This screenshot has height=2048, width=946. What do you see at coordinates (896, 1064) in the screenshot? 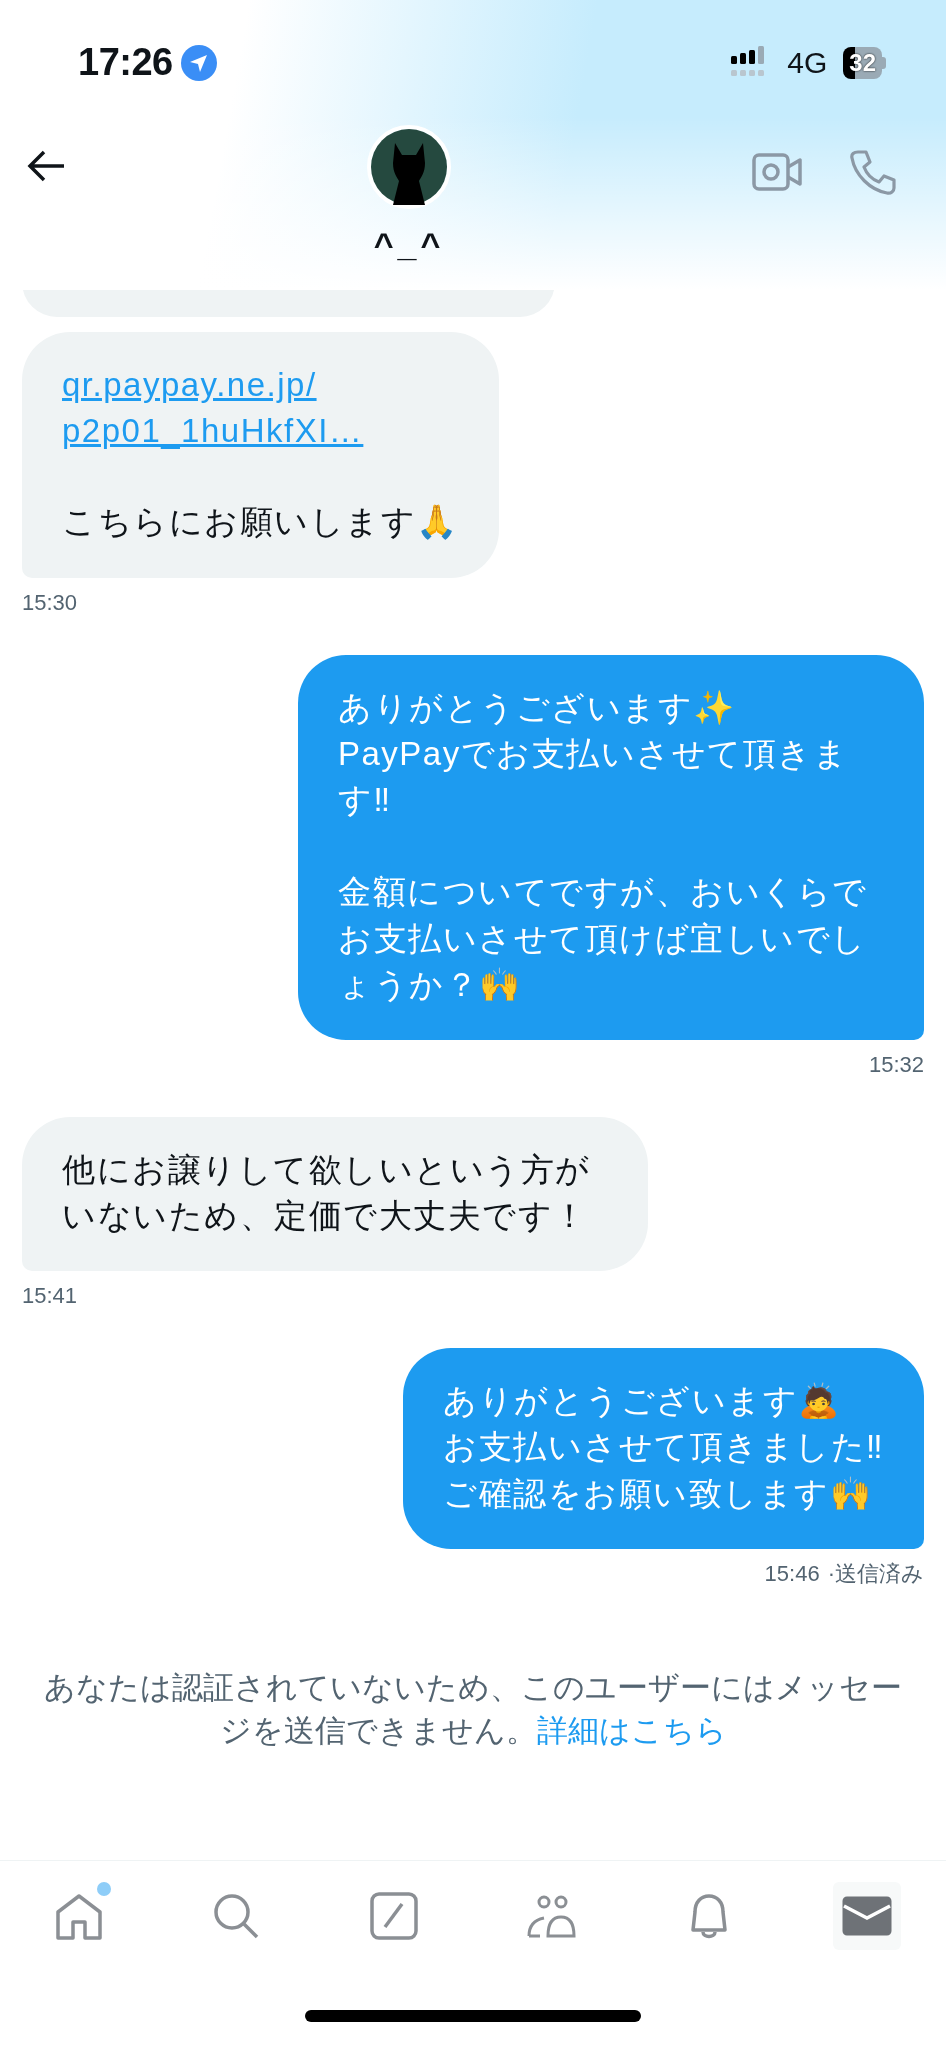
I see `timestamp: 15:32` at bounding box center [896, 1064].